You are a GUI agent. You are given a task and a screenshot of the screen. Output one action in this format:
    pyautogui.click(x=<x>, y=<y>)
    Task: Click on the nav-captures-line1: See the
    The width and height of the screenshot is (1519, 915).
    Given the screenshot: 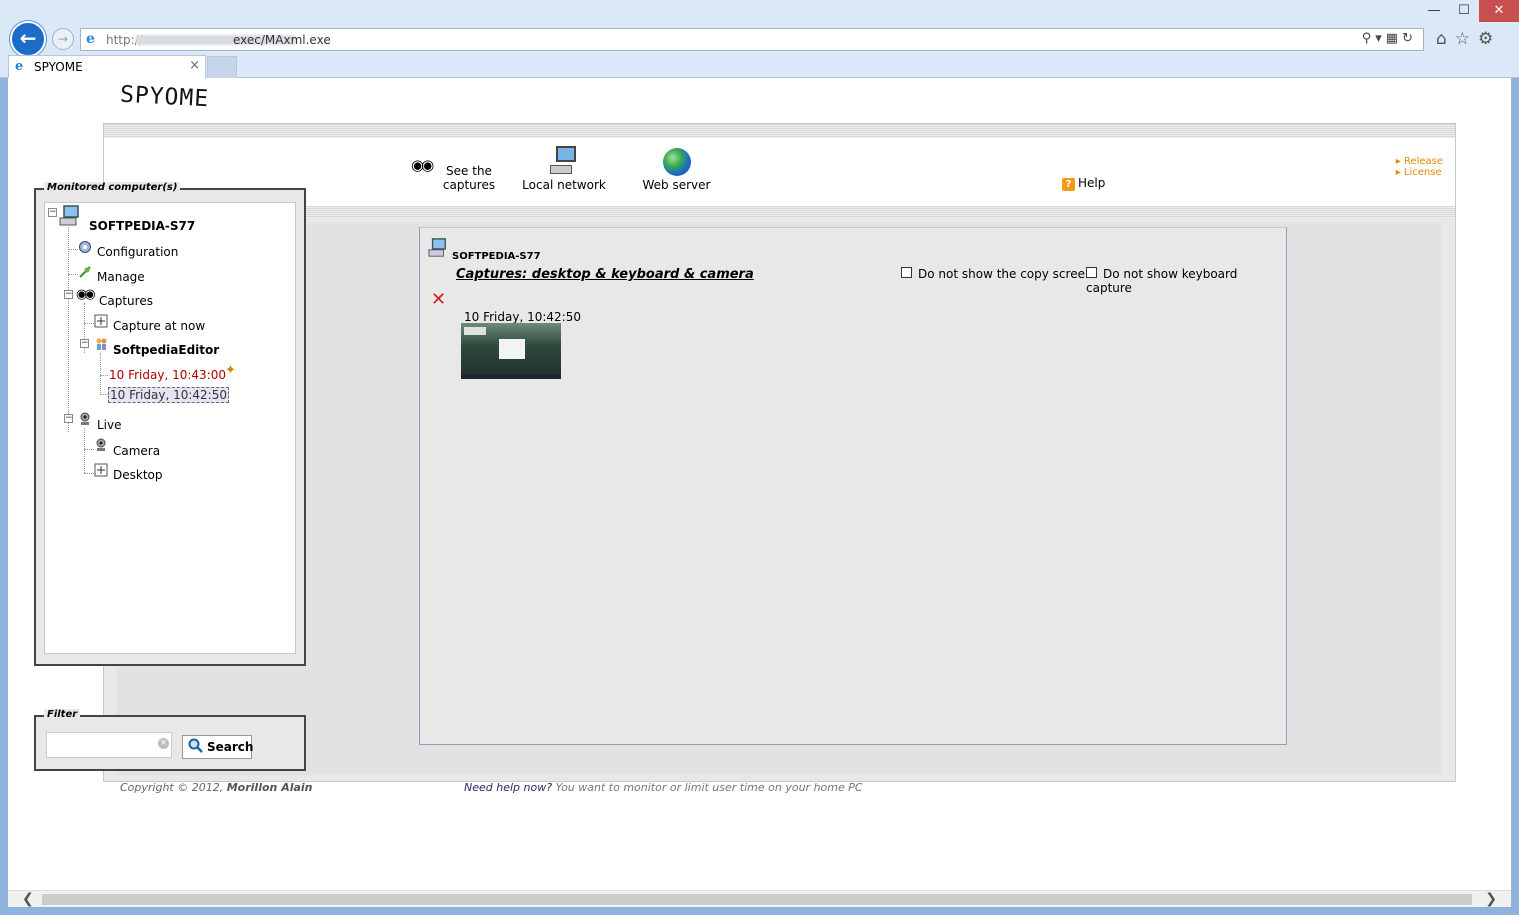 What is the action you would take?
    pyautogui.click(x=469, y=171)
    